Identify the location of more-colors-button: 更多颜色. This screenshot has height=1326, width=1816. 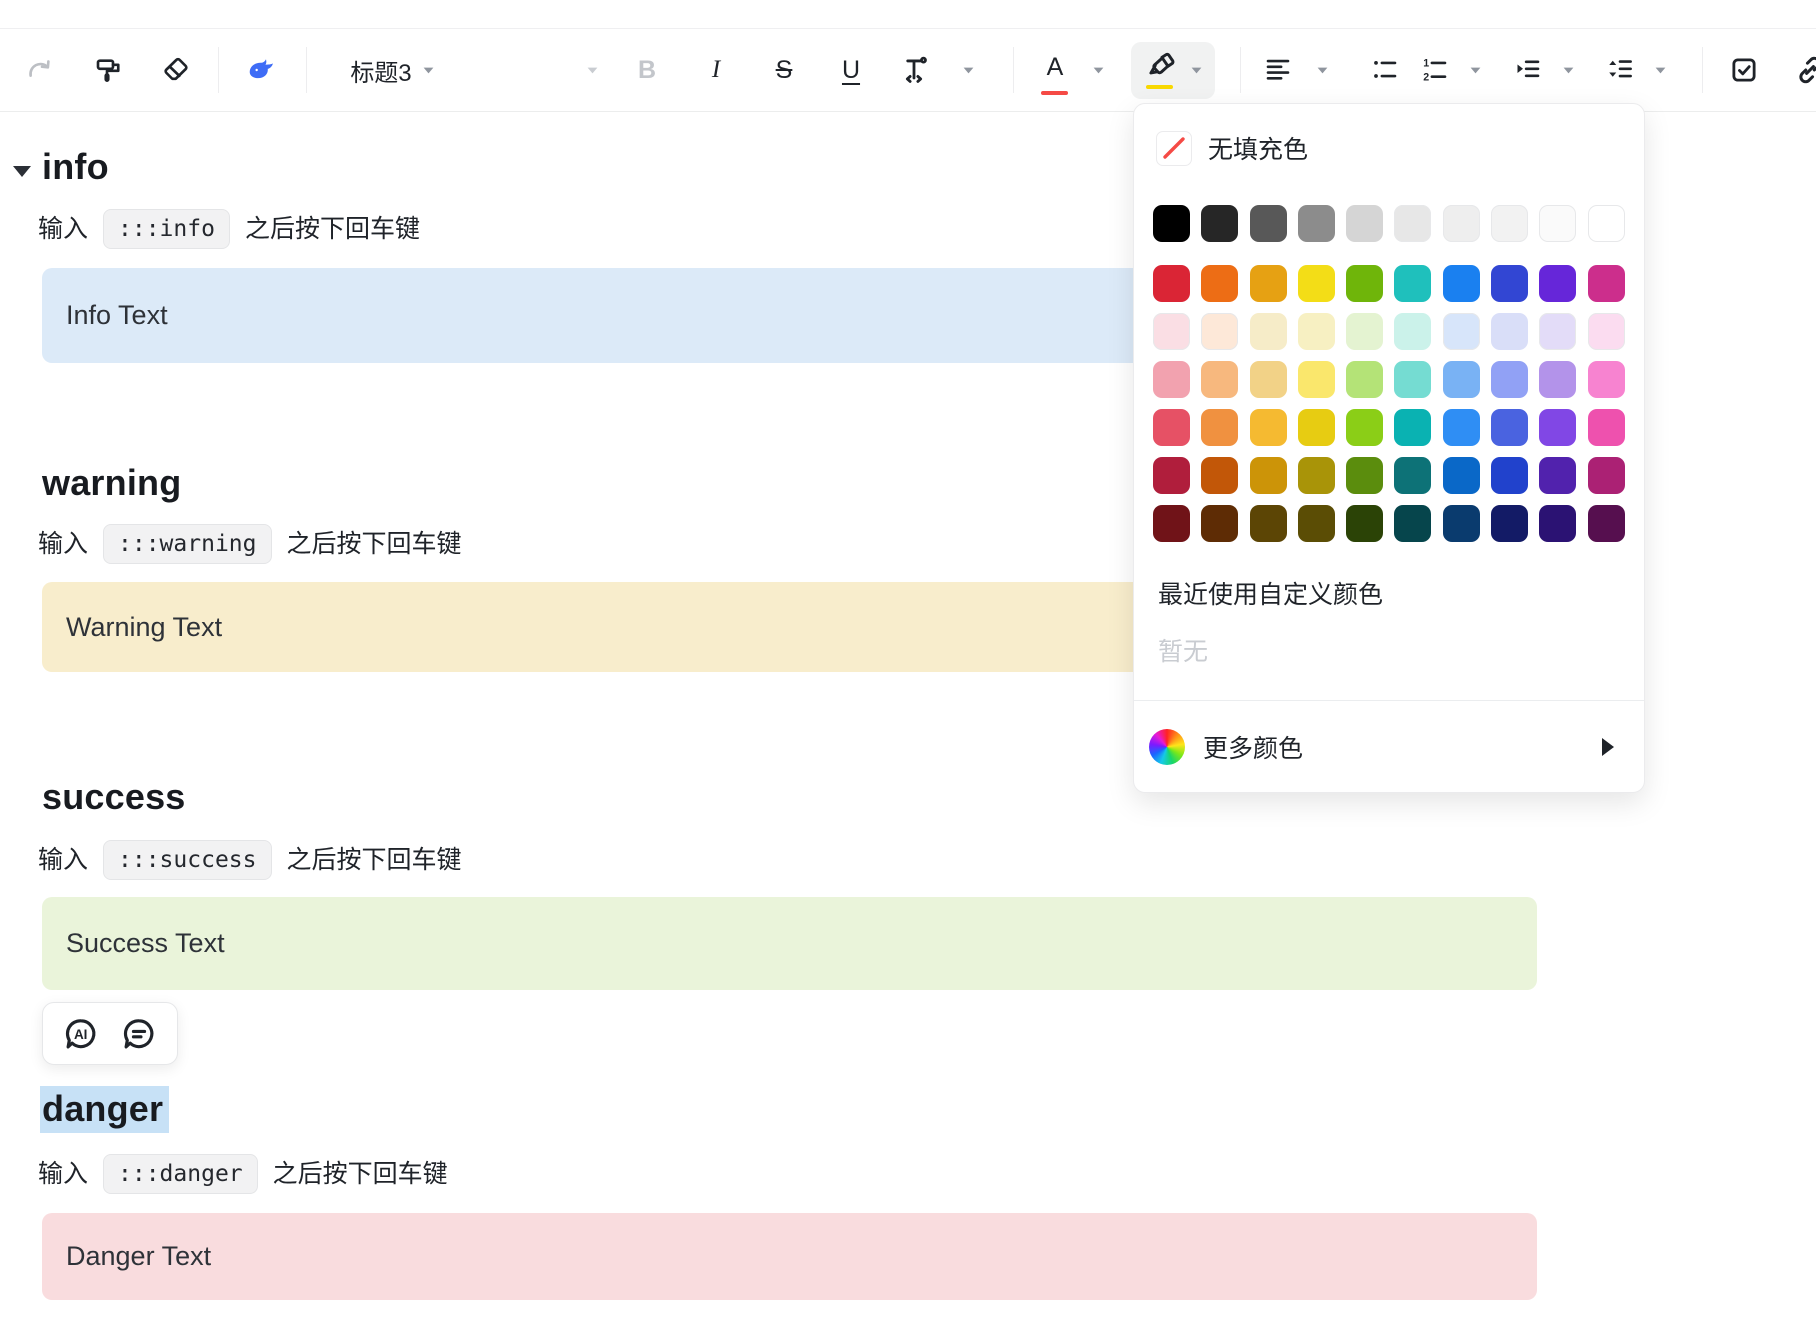
(1389, 747).